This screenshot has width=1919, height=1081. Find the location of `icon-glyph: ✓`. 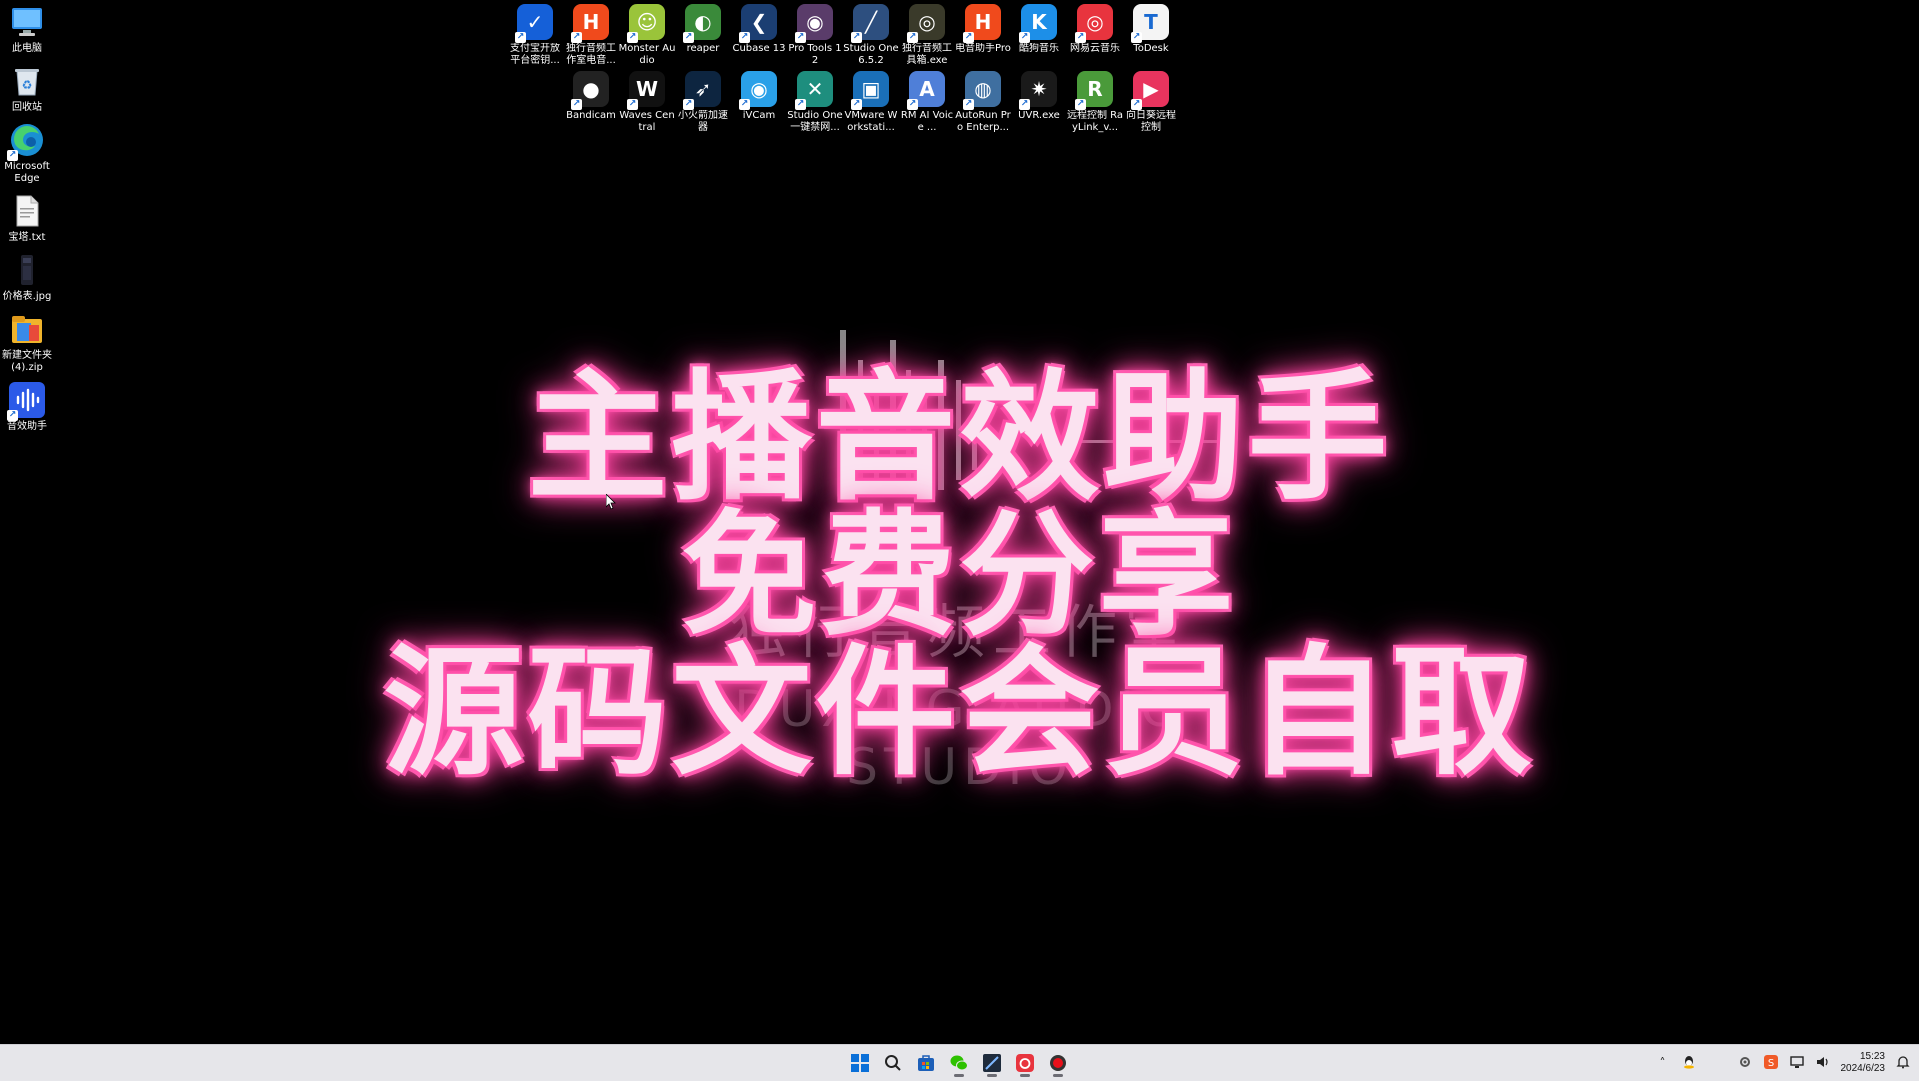

icon-glyph: ✓ is located at coordinates (535, 22).